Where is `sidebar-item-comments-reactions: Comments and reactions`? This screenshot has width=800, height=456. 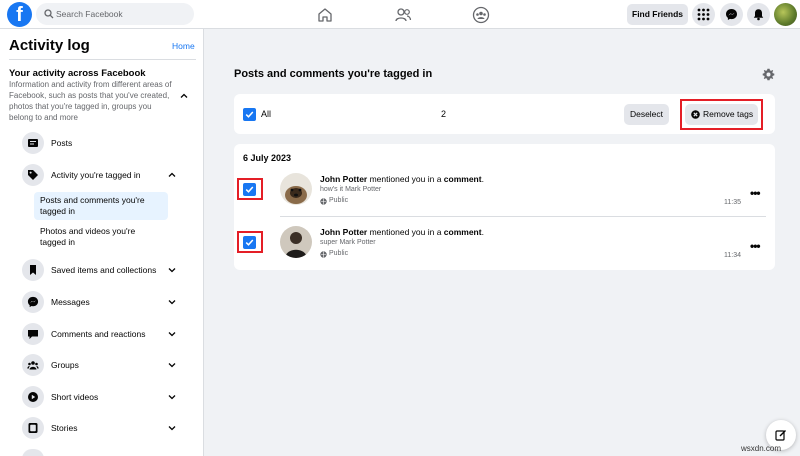 sidebar-item-comments-reactions: Comments and reactions is located at coordinates (107, 336).